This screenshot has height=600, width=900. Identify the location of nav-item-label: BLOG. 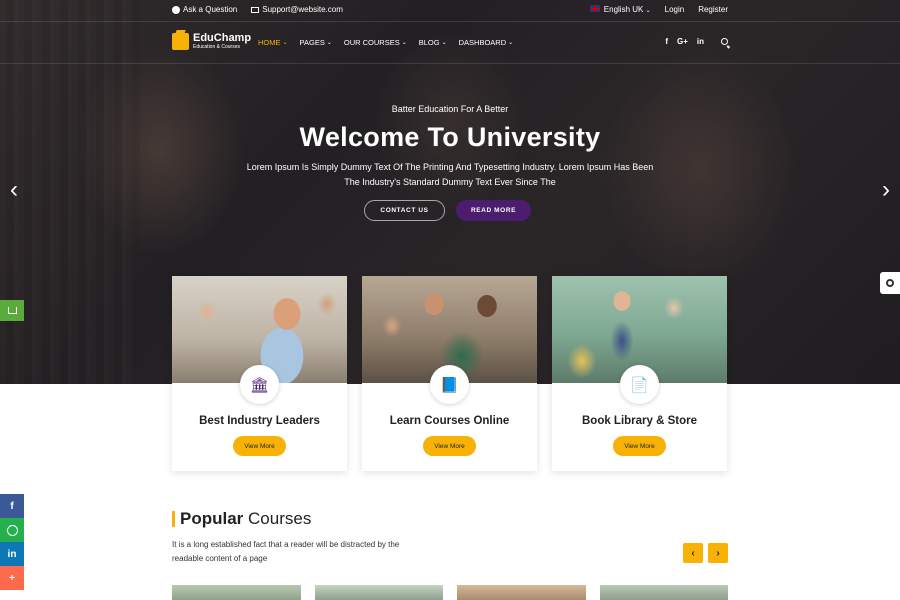
(429, 42).